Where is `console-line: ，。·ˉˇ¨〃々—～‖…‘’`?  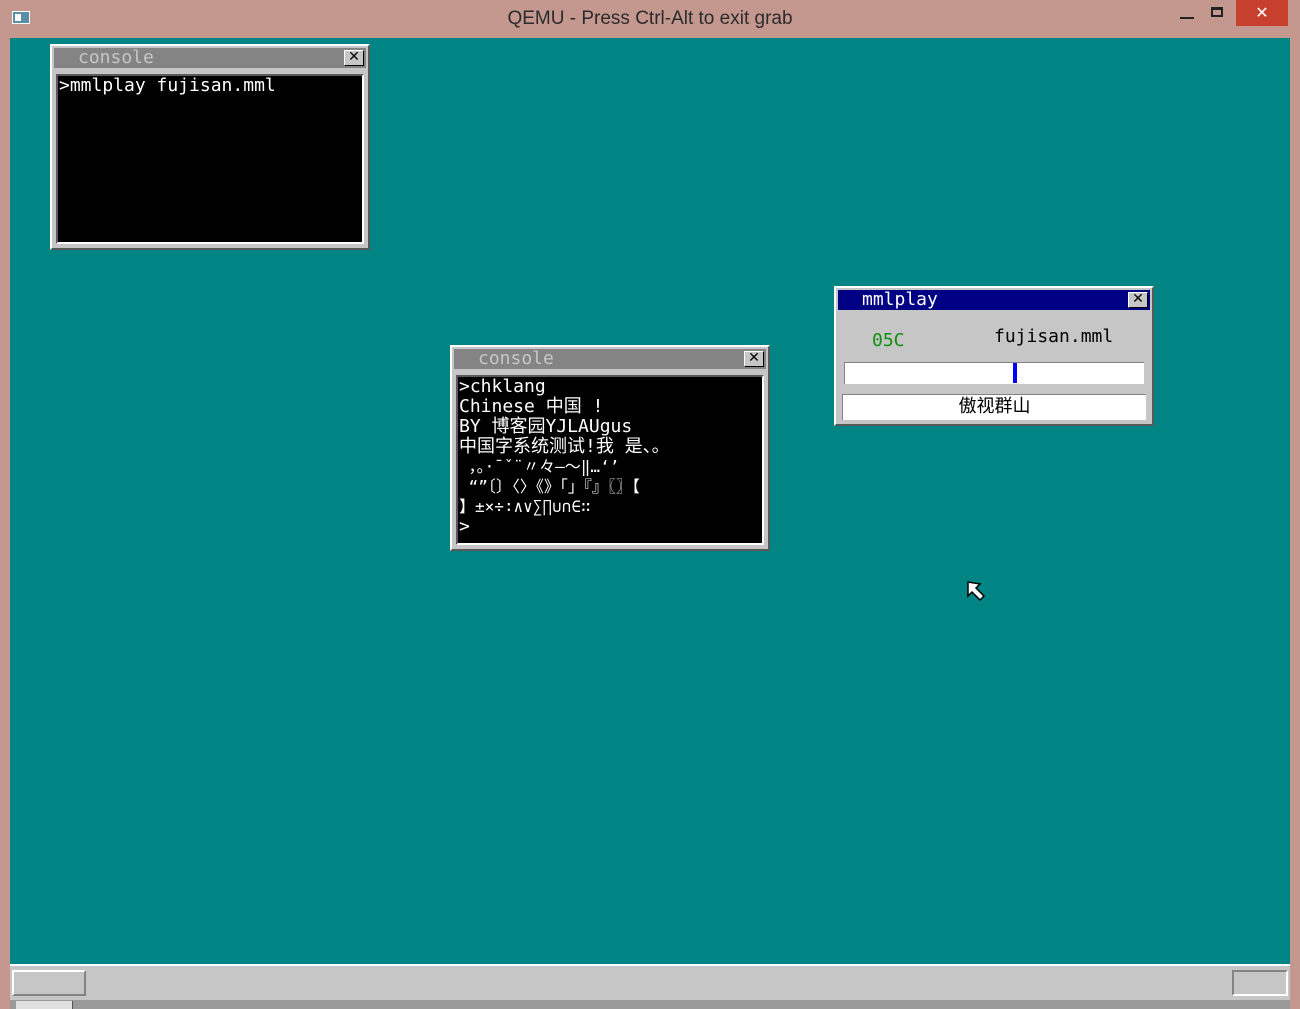 console-line: ，。·ˉˇ¨〃々—～‖…‘’ is located at coordinates (539, 466).